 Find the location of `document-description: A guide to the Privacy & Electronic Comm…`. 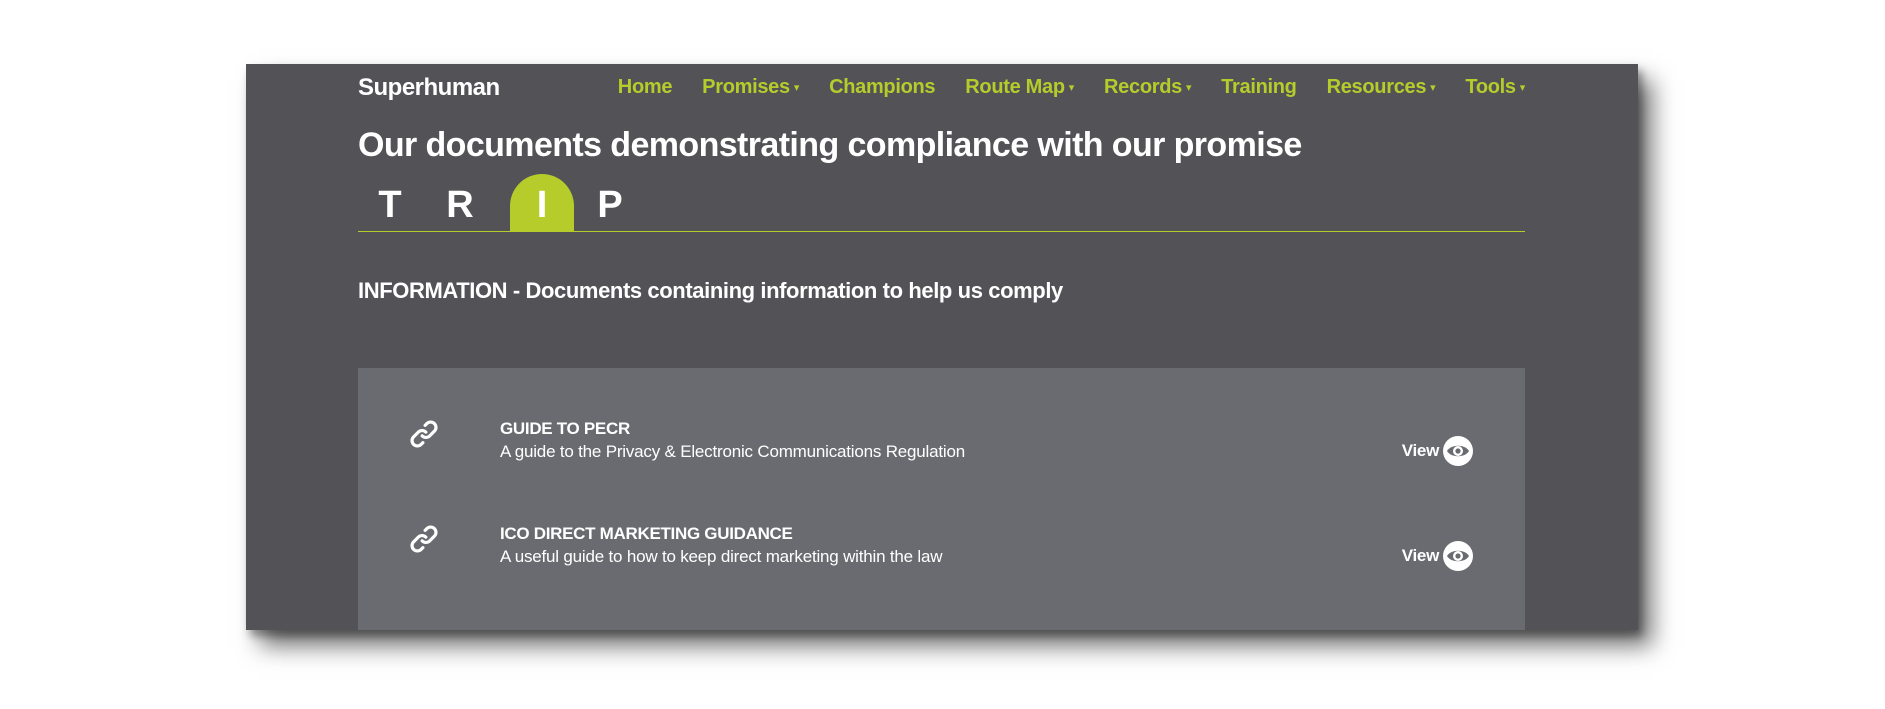

document-description: A guide to the Privacy & Electronic Comm… is located at coordinates (732, 451).